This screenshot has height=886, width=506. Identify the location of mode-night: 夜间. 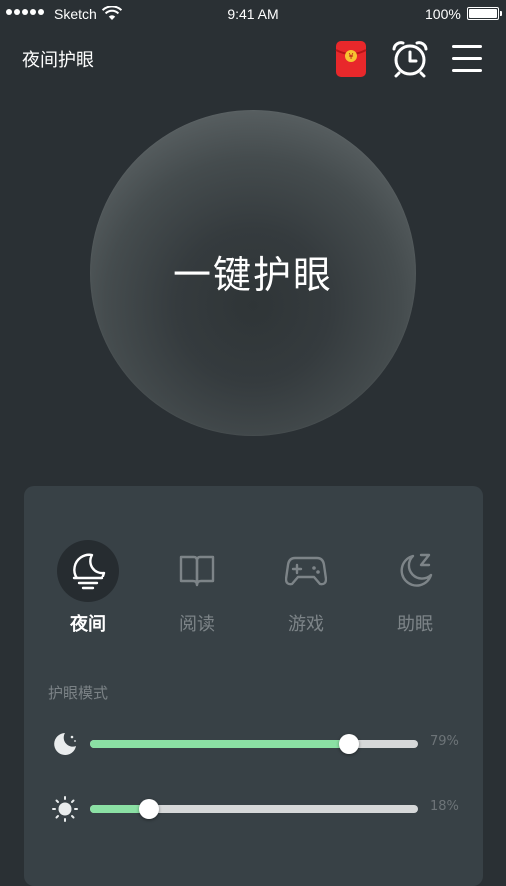
(88, 588).